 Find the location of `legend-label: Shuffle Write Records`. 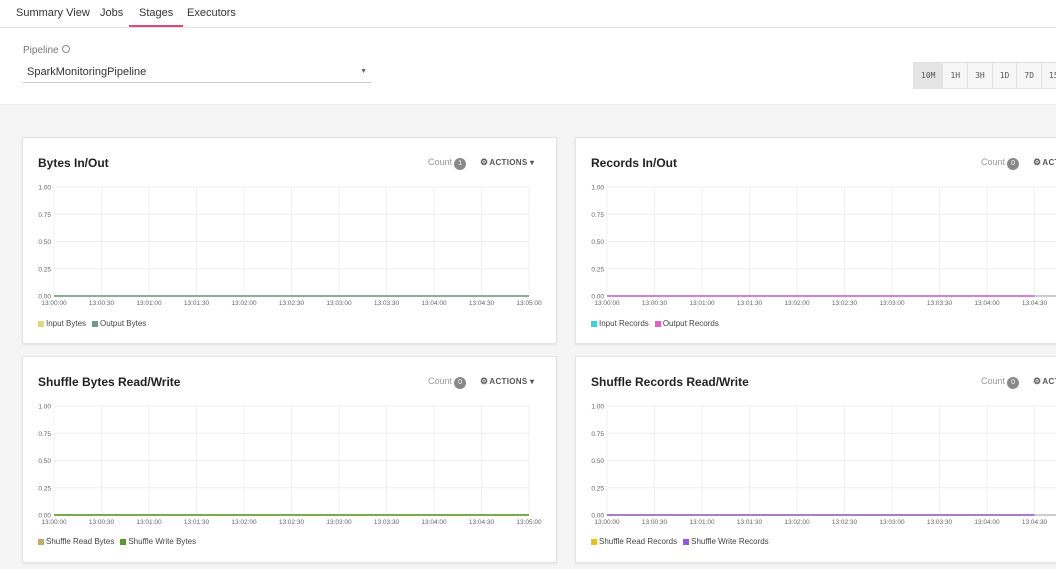

legend-label: Shuffle Write Records is located at coordinates (730, 541).